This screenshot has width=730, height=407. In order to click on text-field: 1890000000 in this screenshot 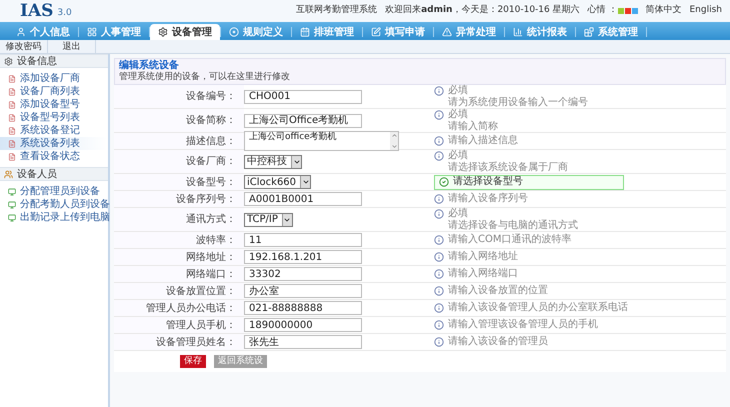, I will do `click(303, 325)`.